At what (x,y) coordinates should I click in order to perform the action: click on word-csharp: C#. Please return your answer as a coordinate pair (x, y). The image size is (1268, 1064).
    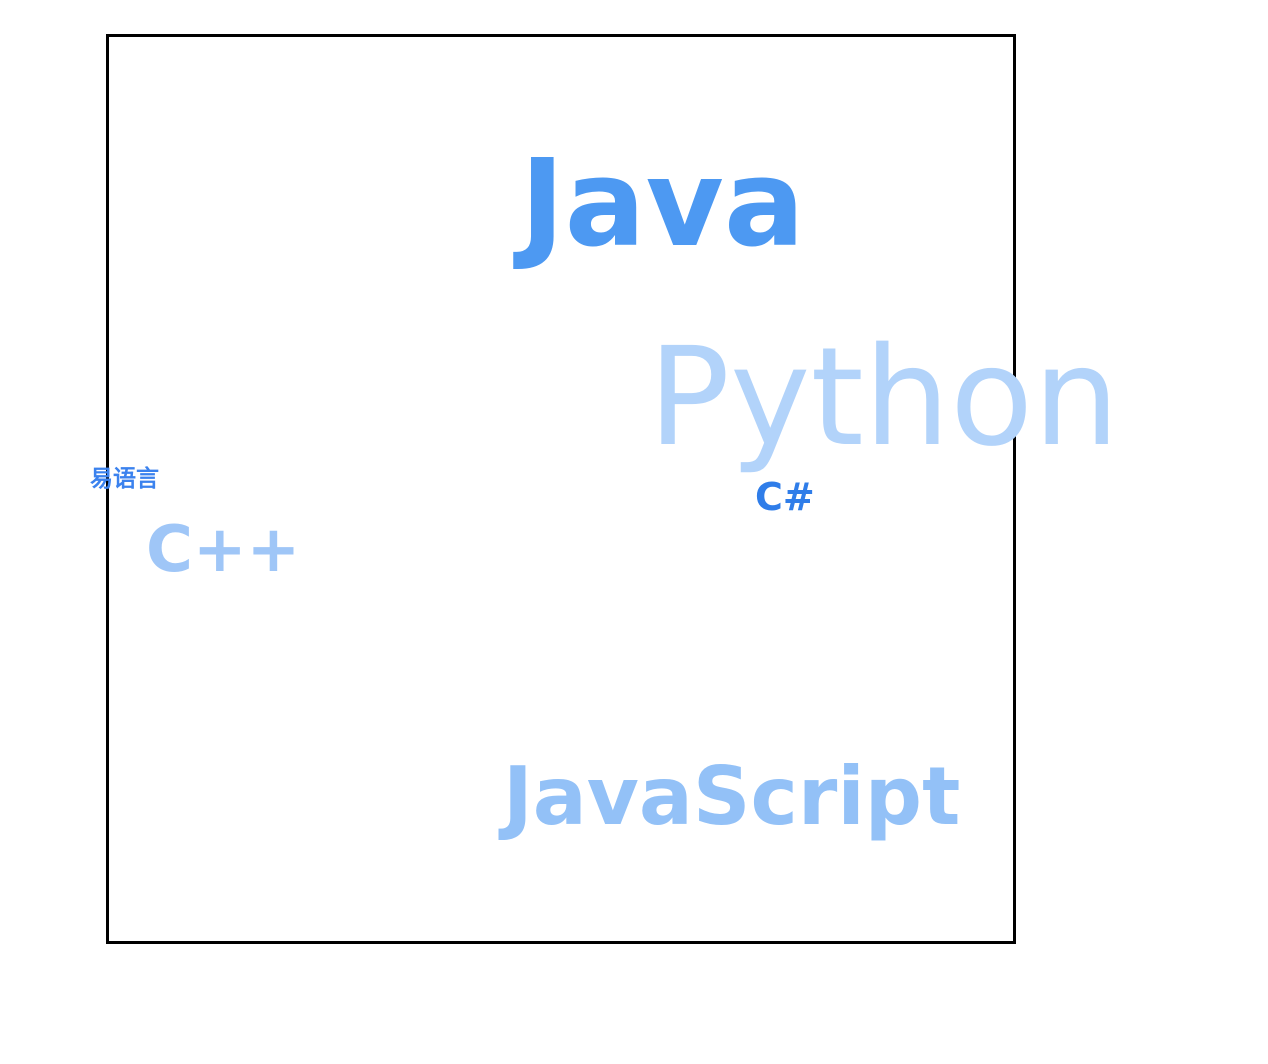
    Looking at the image, I should click on (785, 497).